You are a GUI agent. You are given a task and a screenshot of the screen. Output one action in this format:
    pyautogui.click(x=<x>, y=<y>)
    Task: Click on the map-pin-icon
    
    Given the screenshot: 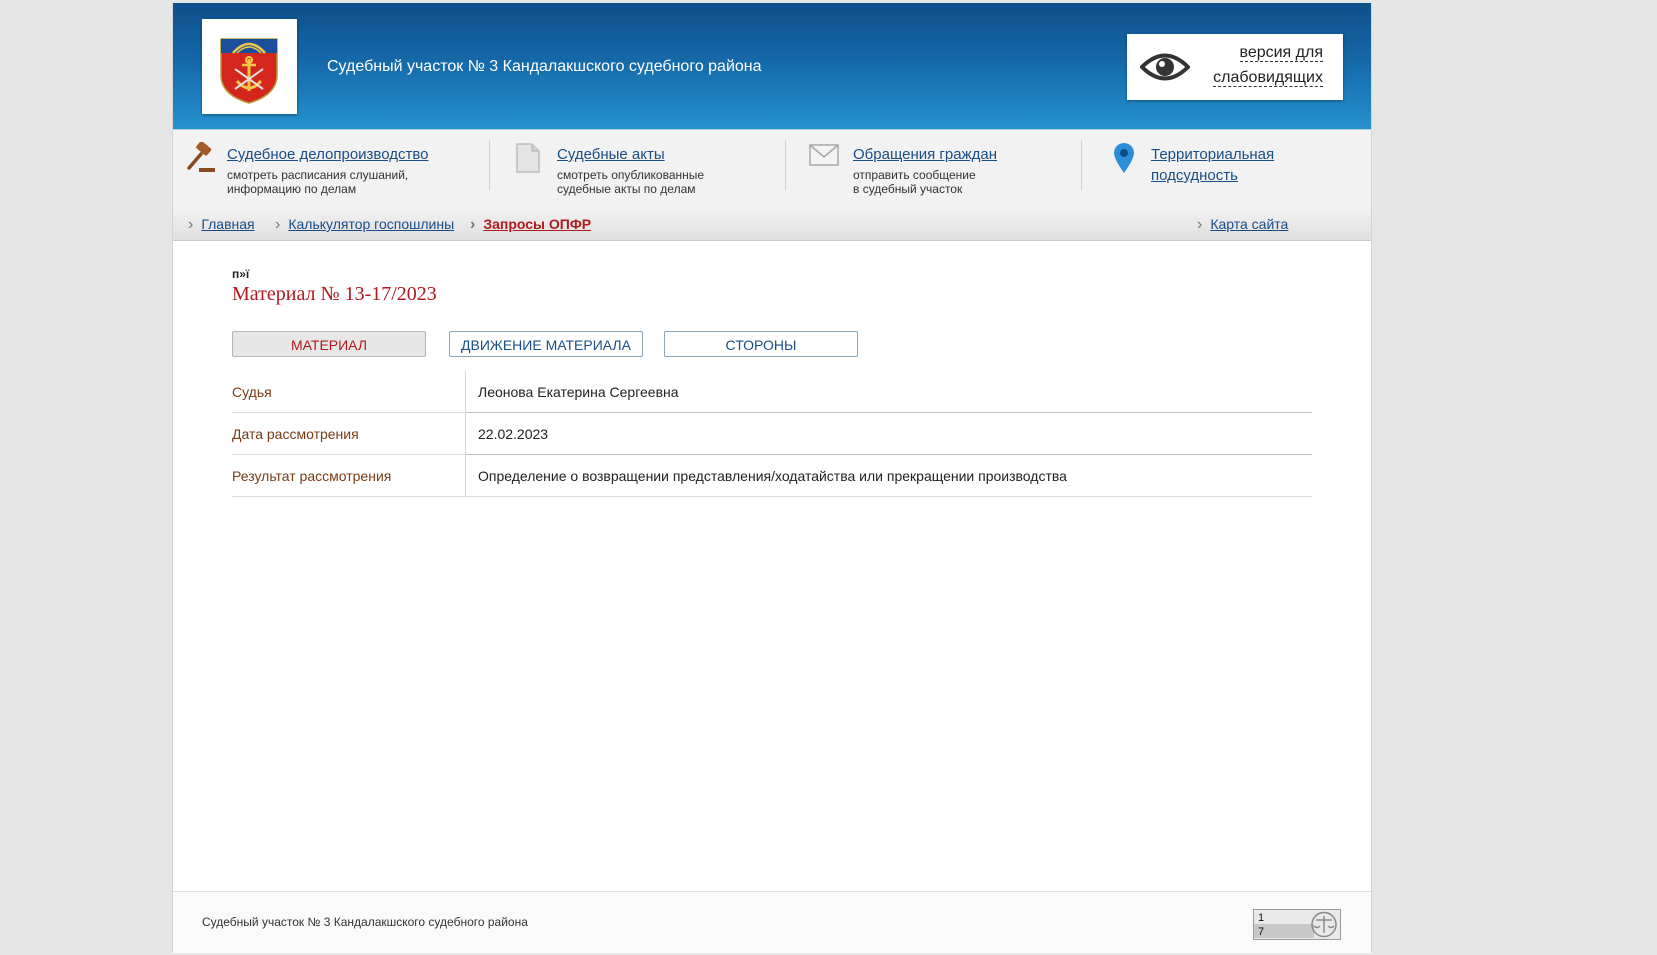 What is the action you would take?
    pyautogui.click(x=1124, y=158)
    